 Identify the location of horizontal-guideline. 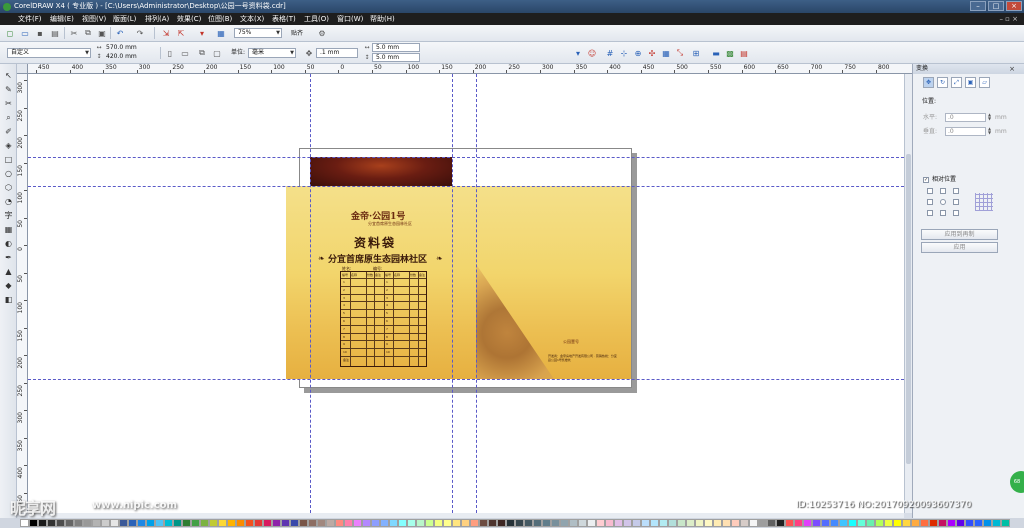
(466, 379).